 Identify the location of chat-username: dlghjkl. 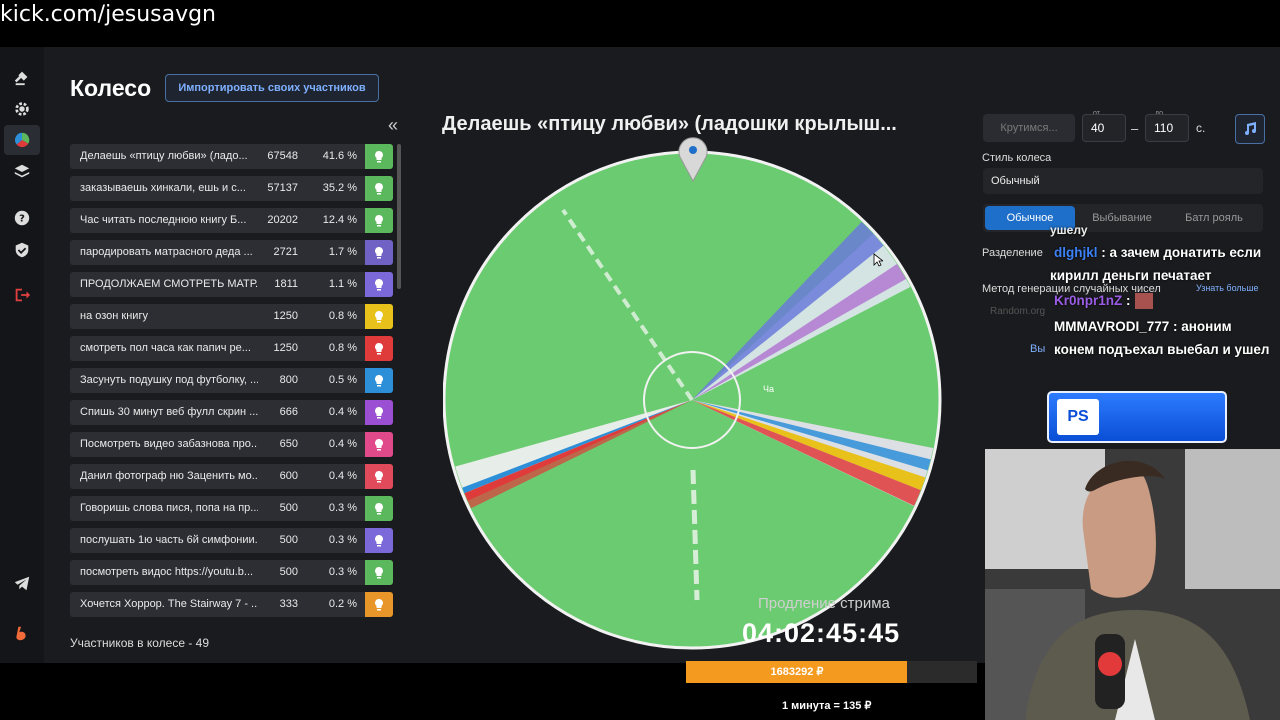
(1076, 252).